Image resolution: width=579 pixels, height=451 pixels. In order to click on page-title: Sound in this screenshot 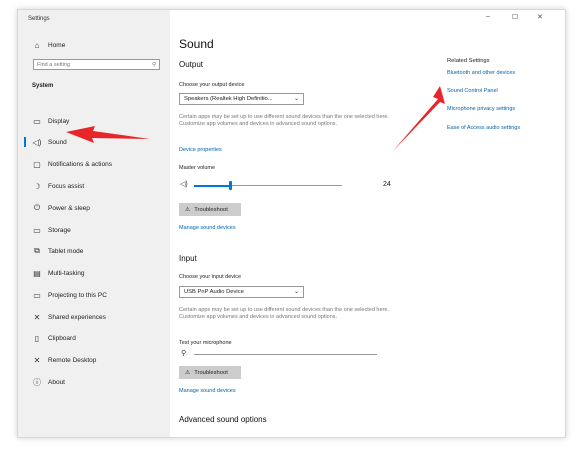, I will do `click(196, 44)`.